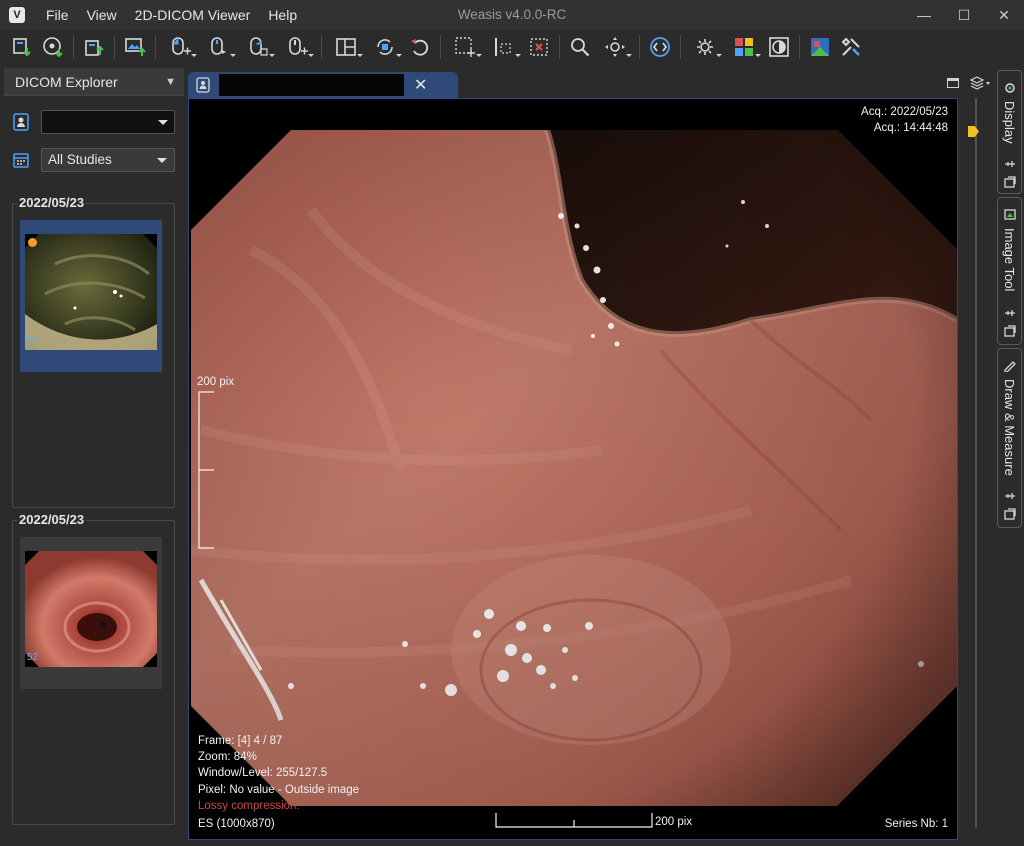  I want to click on frame-info: Frame: [4] 4 / 87, so click(240, 741).